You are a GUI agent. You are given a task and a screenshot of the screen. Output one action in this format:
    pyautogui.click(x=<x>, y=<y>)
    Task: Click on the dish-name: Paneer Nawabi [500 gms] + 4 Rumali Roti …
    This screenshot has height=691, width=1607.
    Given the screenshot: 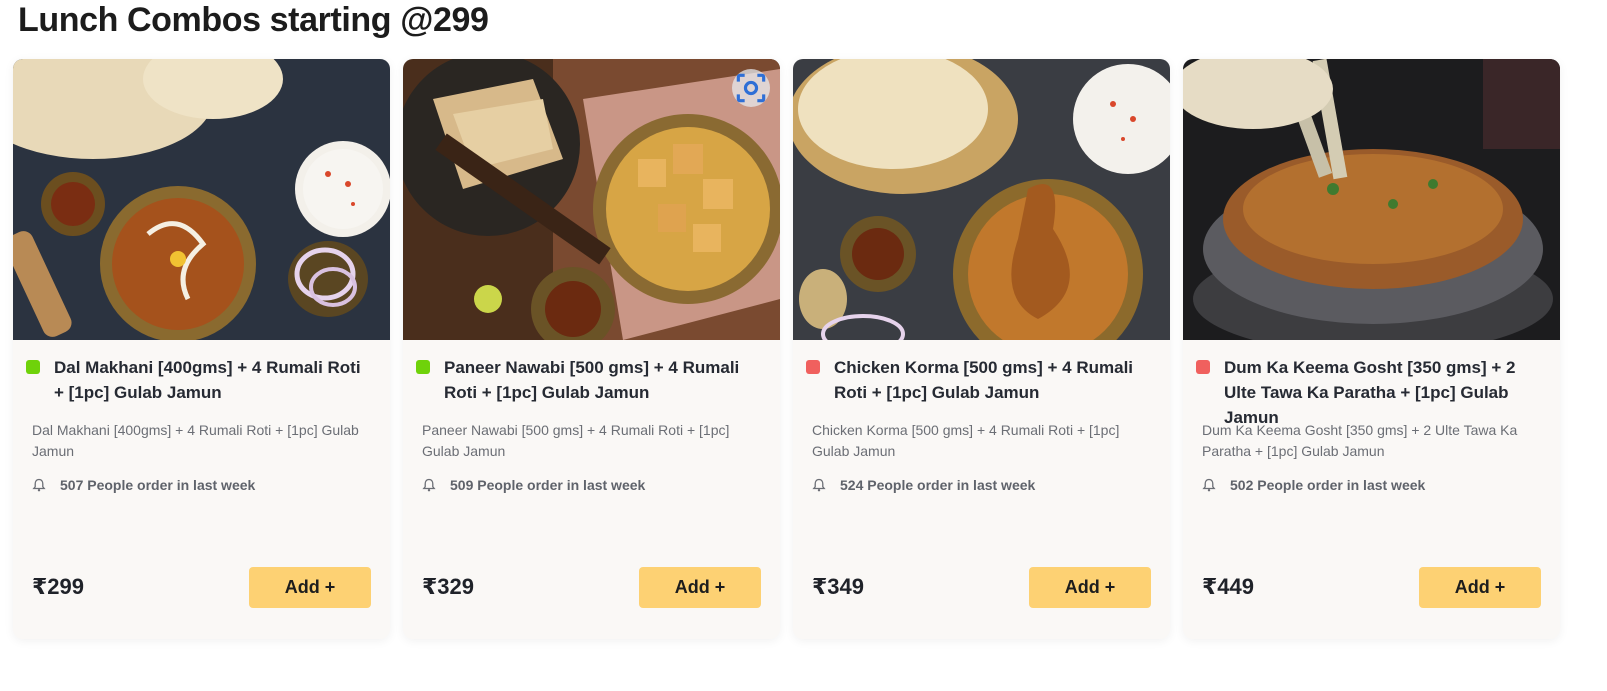 What is the action you would take?
    pyautogui.click(x=603, y=380)
    